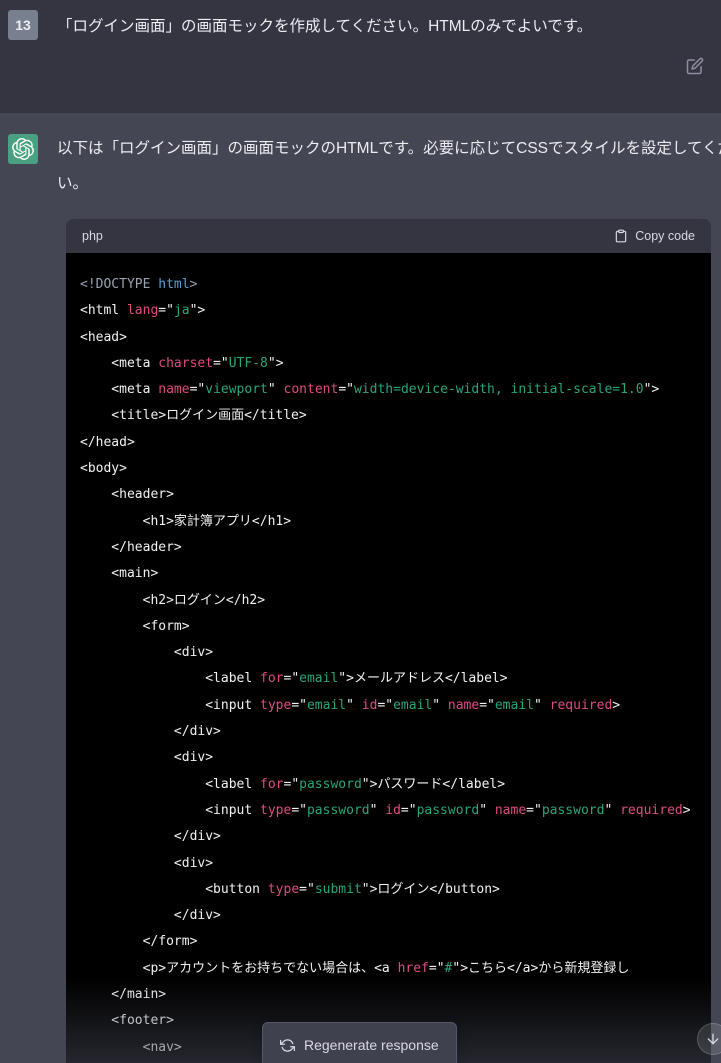 Image resolution: width=721 pixels, height=1063 pixels. Describe the element at coordinates (621, 236) in the screenshot. I see `clipboard-icon` at that location.